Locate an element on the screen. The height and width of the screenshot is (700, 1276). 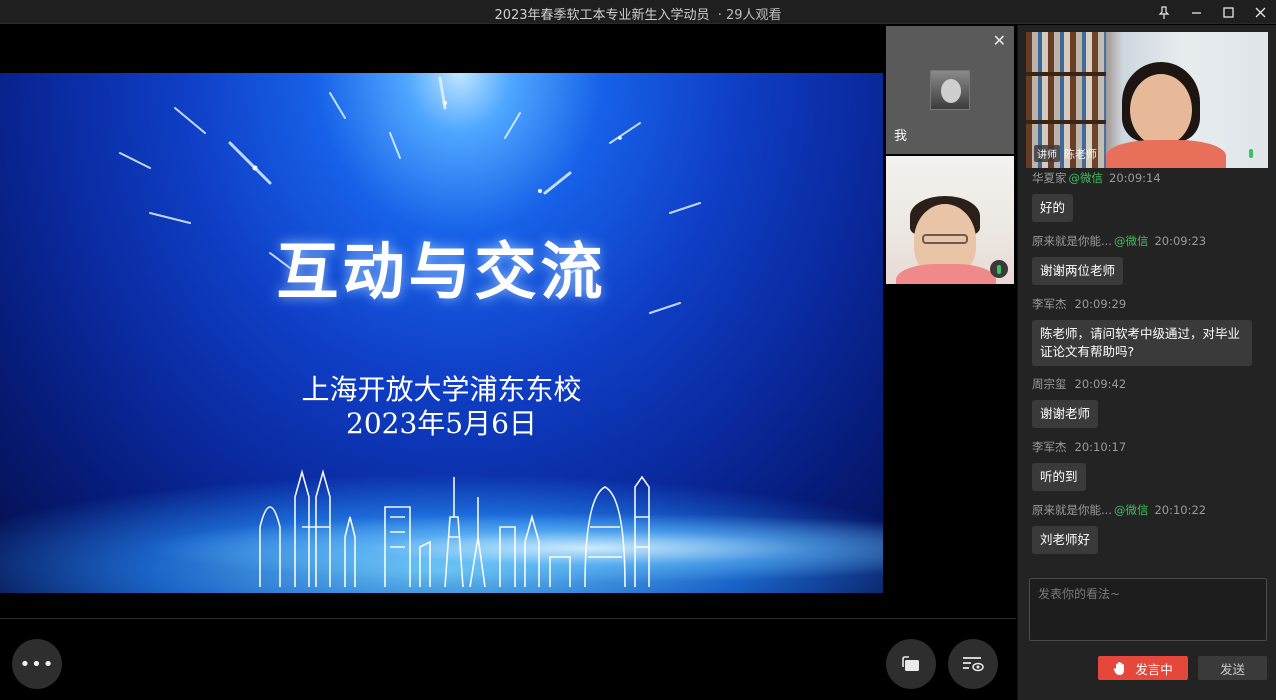
chat-time: 20:09:14 is located at coordinates (1135, 178).